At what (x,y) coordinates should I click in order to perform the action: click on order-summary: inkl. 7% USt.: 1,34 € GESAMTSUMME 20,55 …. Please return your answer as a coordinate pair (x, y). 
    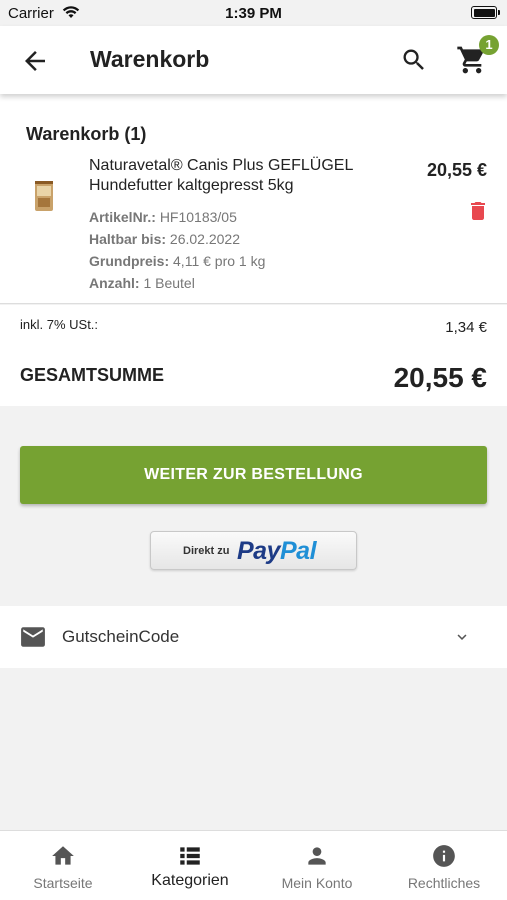
    Looking at the image, I should click on (253, 355).